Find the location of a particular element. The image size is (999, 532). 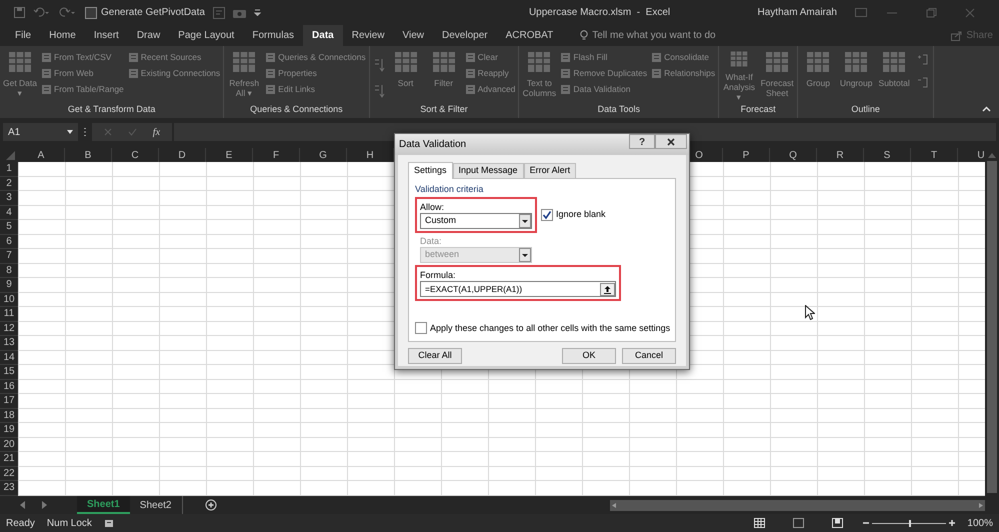

ribbon-display-icon is located at coordinates (861, 12).